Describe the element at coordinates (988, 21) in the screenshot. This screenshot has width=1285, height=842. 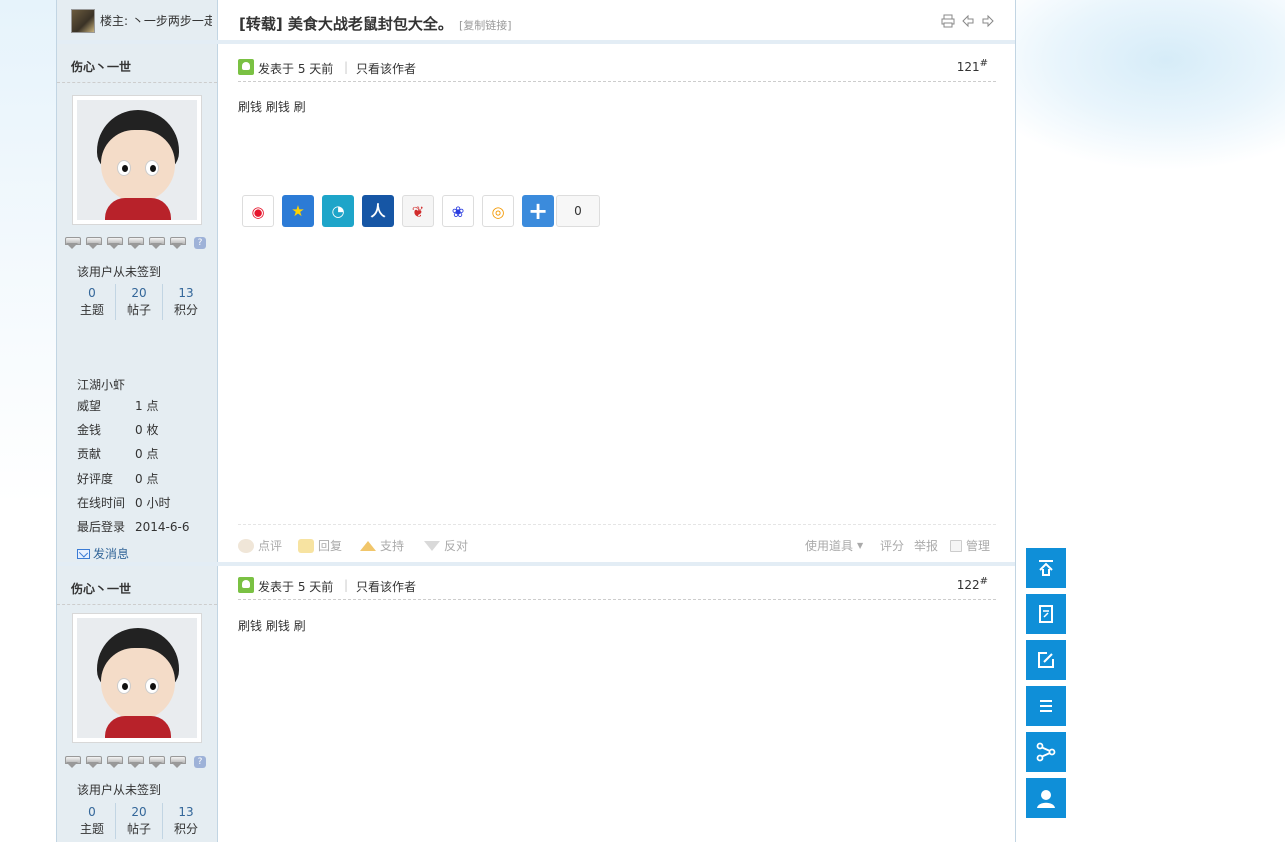
I see `next-thread-icon` at that location.